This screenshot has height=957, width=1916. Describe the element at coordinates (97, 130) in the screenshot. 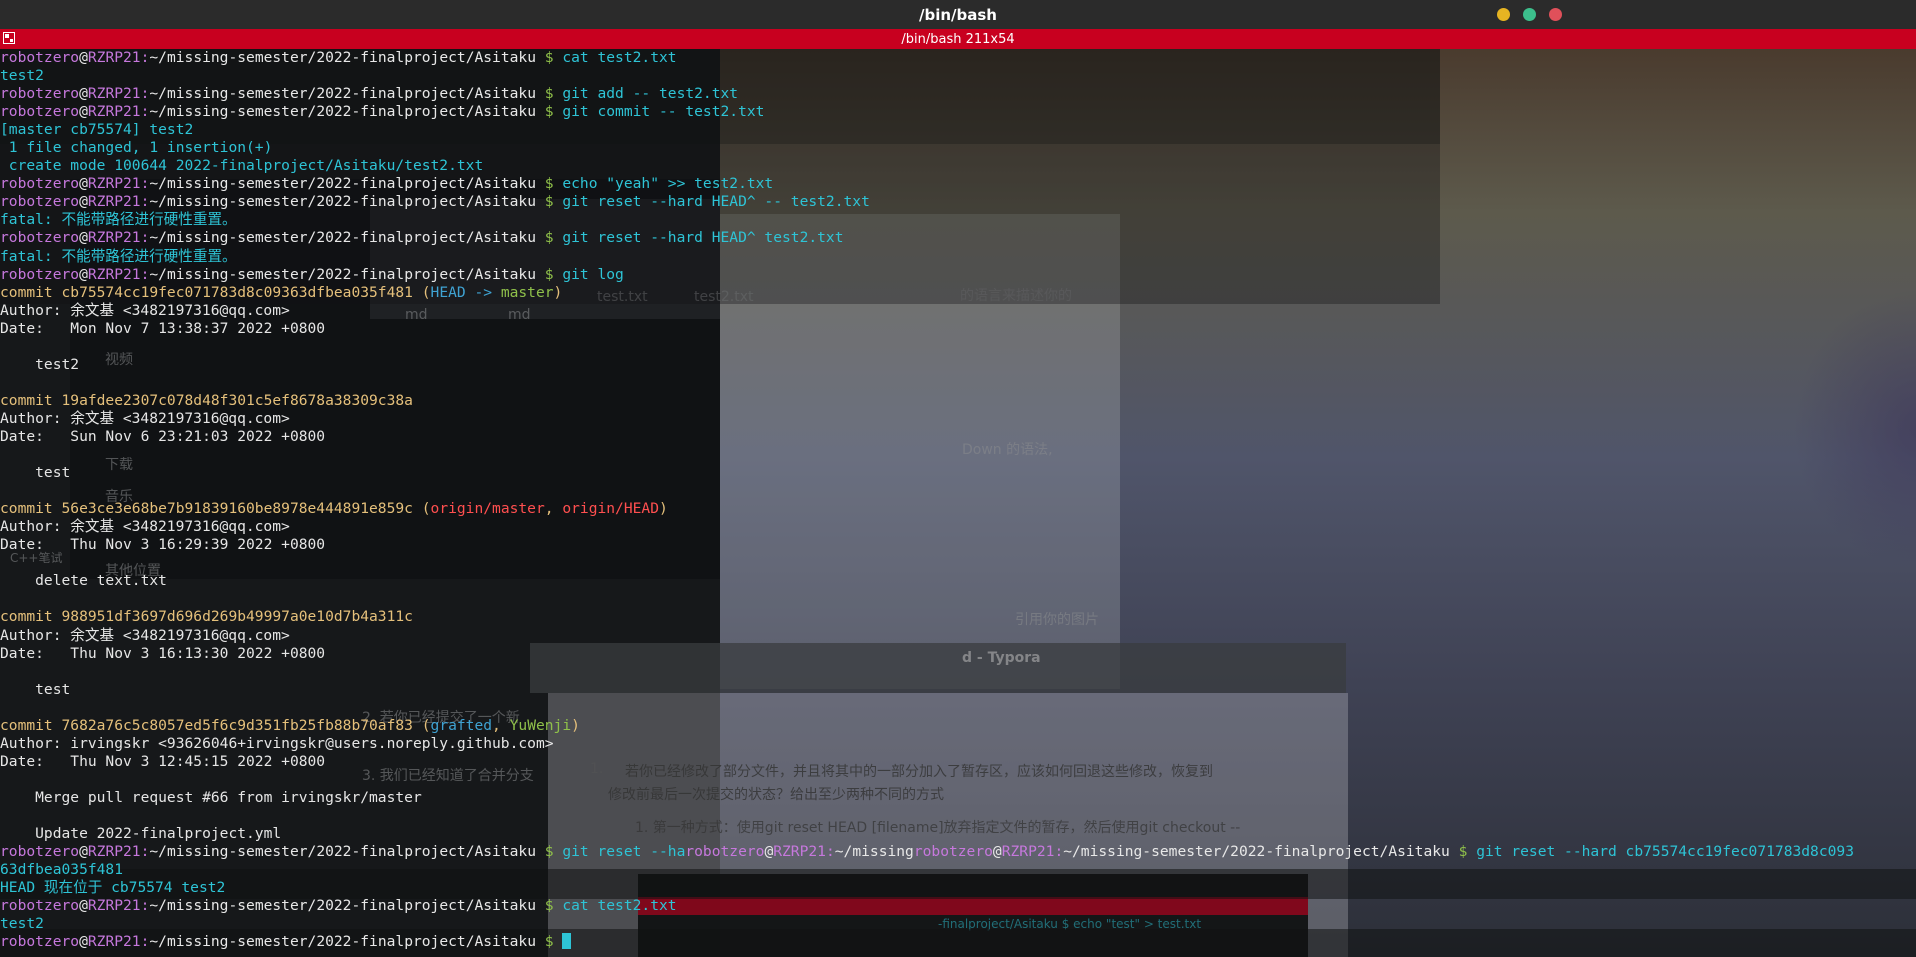

I see `output-line: [master cb75574] test2` at that location.